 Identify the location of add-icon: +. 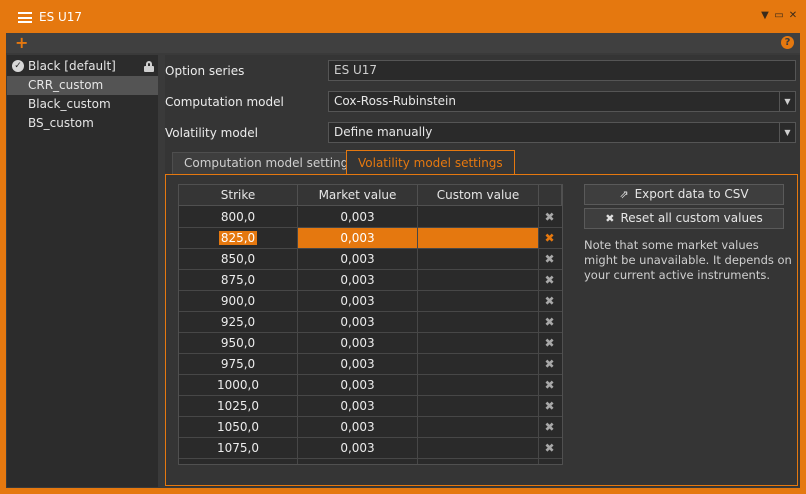
(21, 43).